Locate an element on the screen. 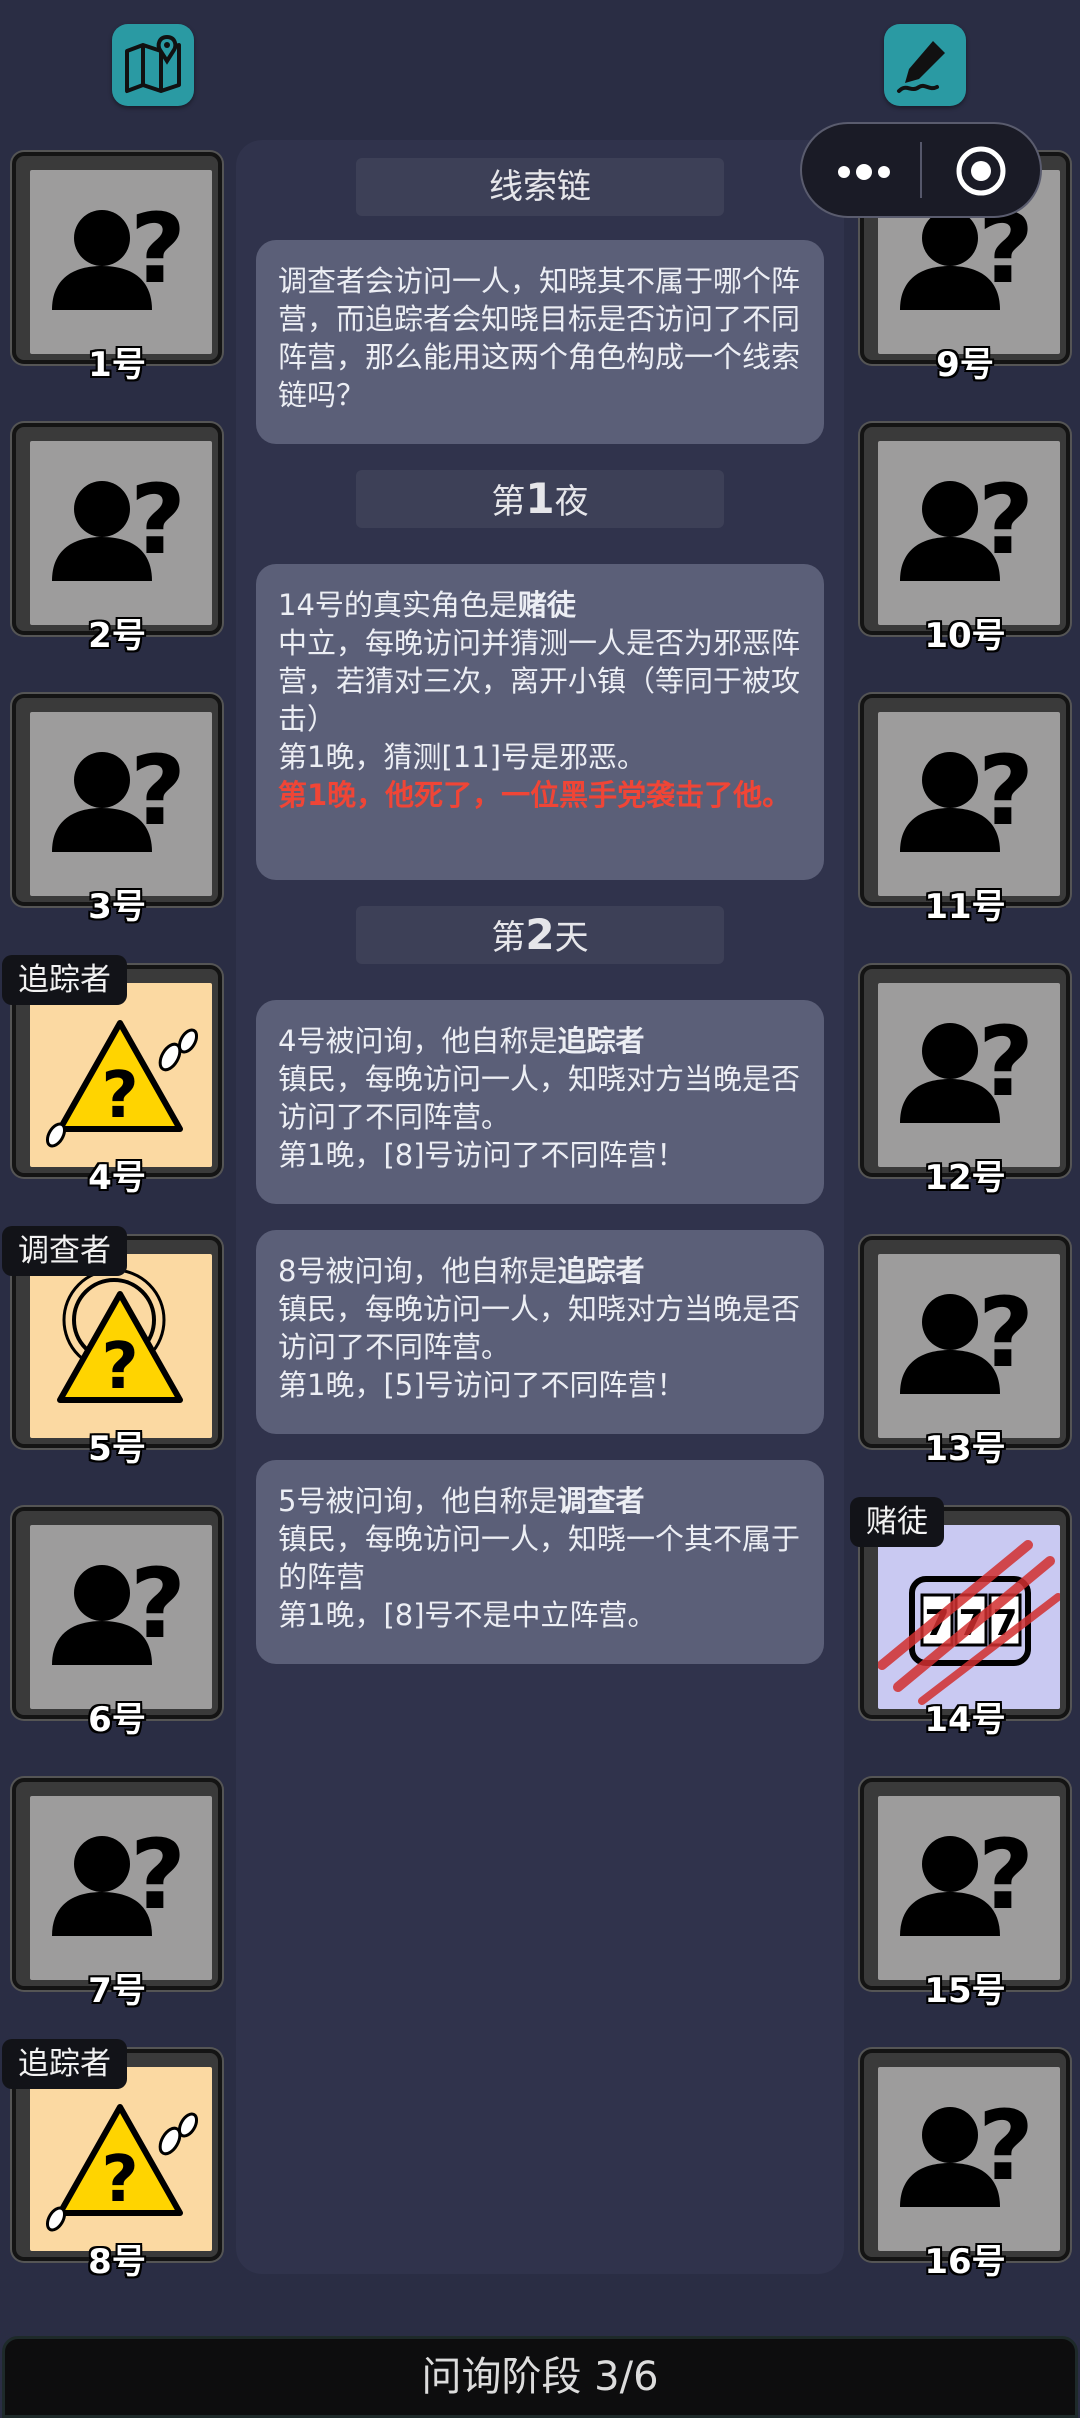 This screenshot has height=2418, width=1080. player-slot: ? 6号 is located at coordinates (117, 1623).